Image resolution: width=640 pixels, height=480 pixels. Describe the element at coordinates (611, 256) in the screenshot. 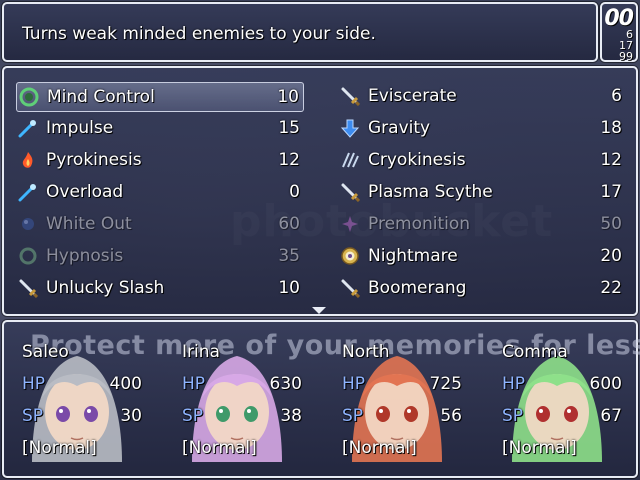

I see `skill-cost: 20` at that location.